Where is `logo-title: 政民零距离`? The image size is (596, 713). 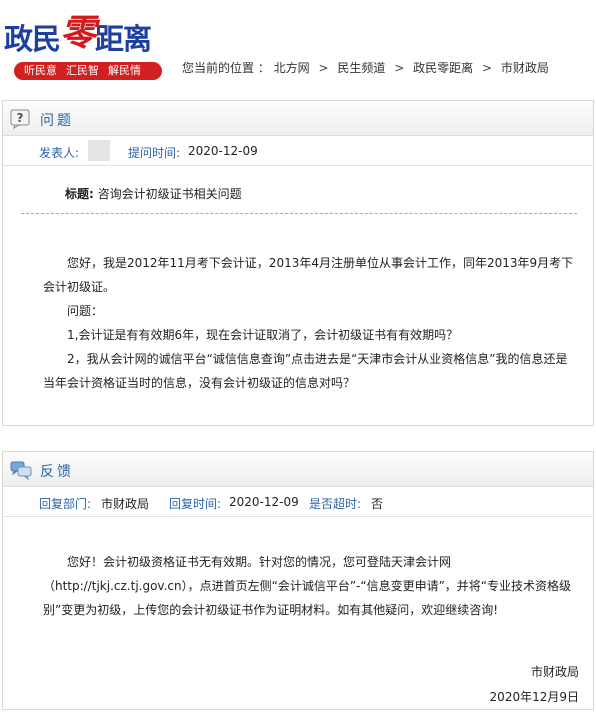
logo-title: 政民零距离 is located at coordinates (78, 34).